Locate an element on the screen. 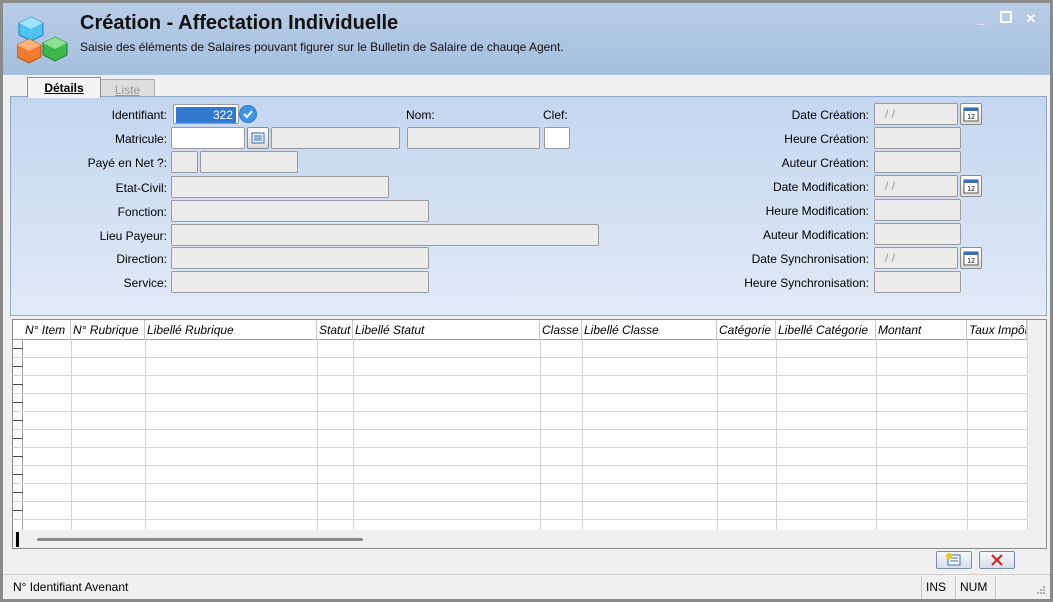 The image size is (1053, 602). date-creation-calendar-button: 12 is located at coordinates (971, 114).